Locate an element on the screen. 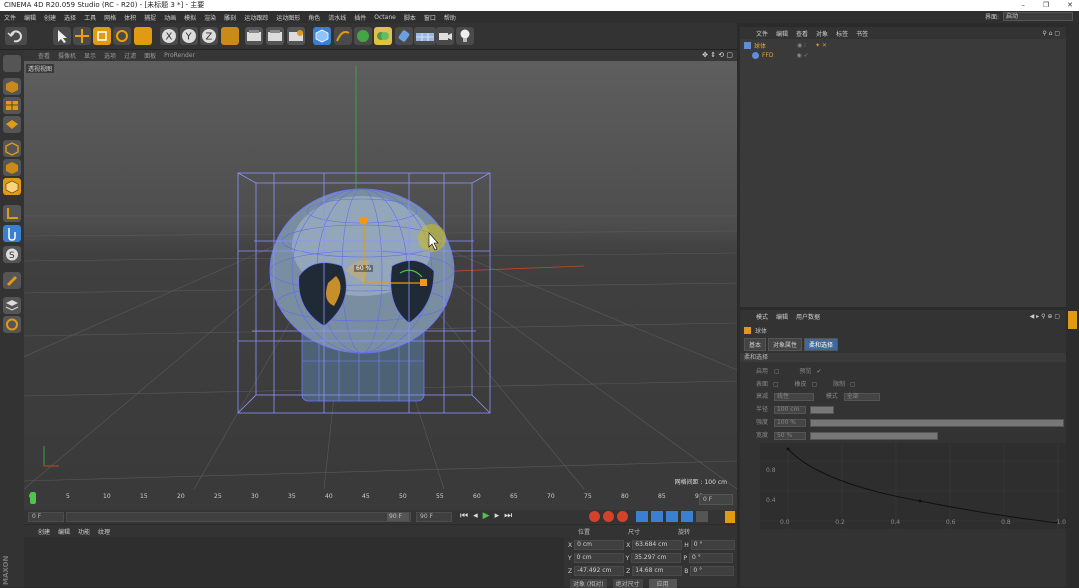  enable-checkbox: ▢ is located at coordinates (777, 371).